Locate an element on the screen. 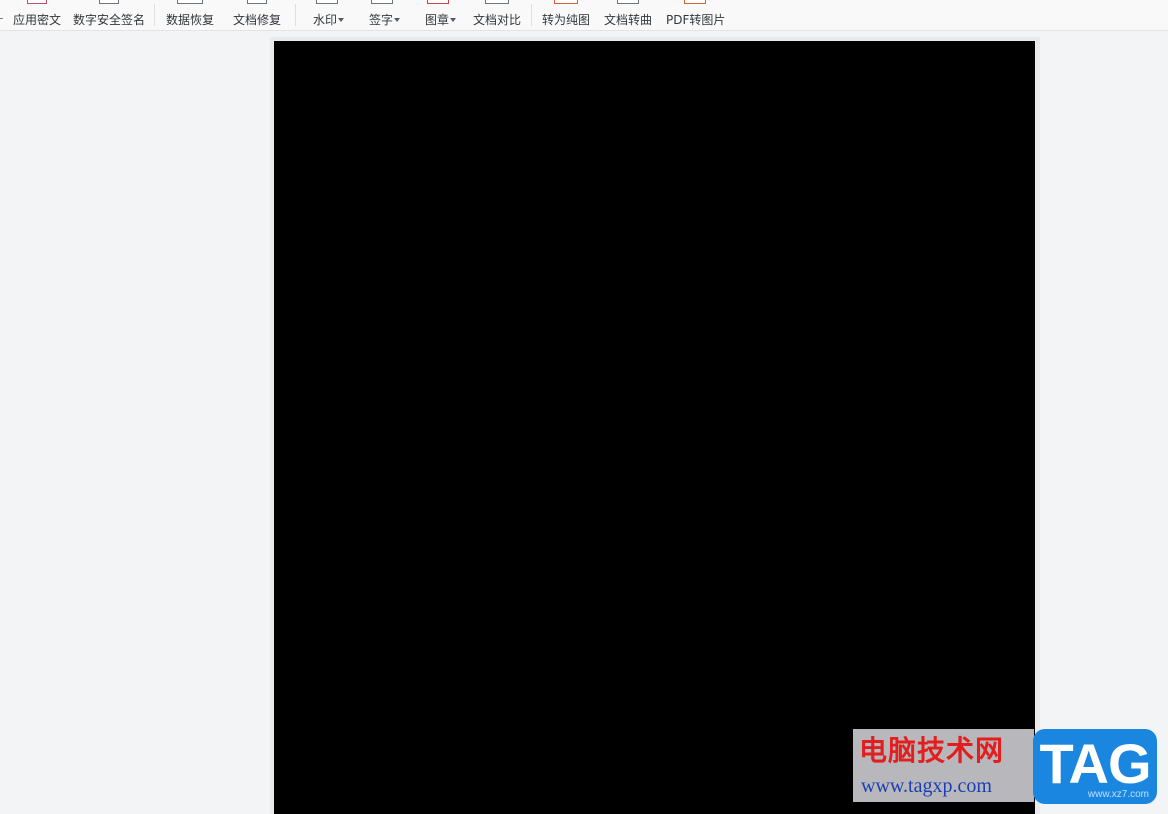 The image size is (1168, 814). site-watermark: 电脑技术网 www.tagxp.com TAG www.xz7.com is located at coordinates (1006, 767).